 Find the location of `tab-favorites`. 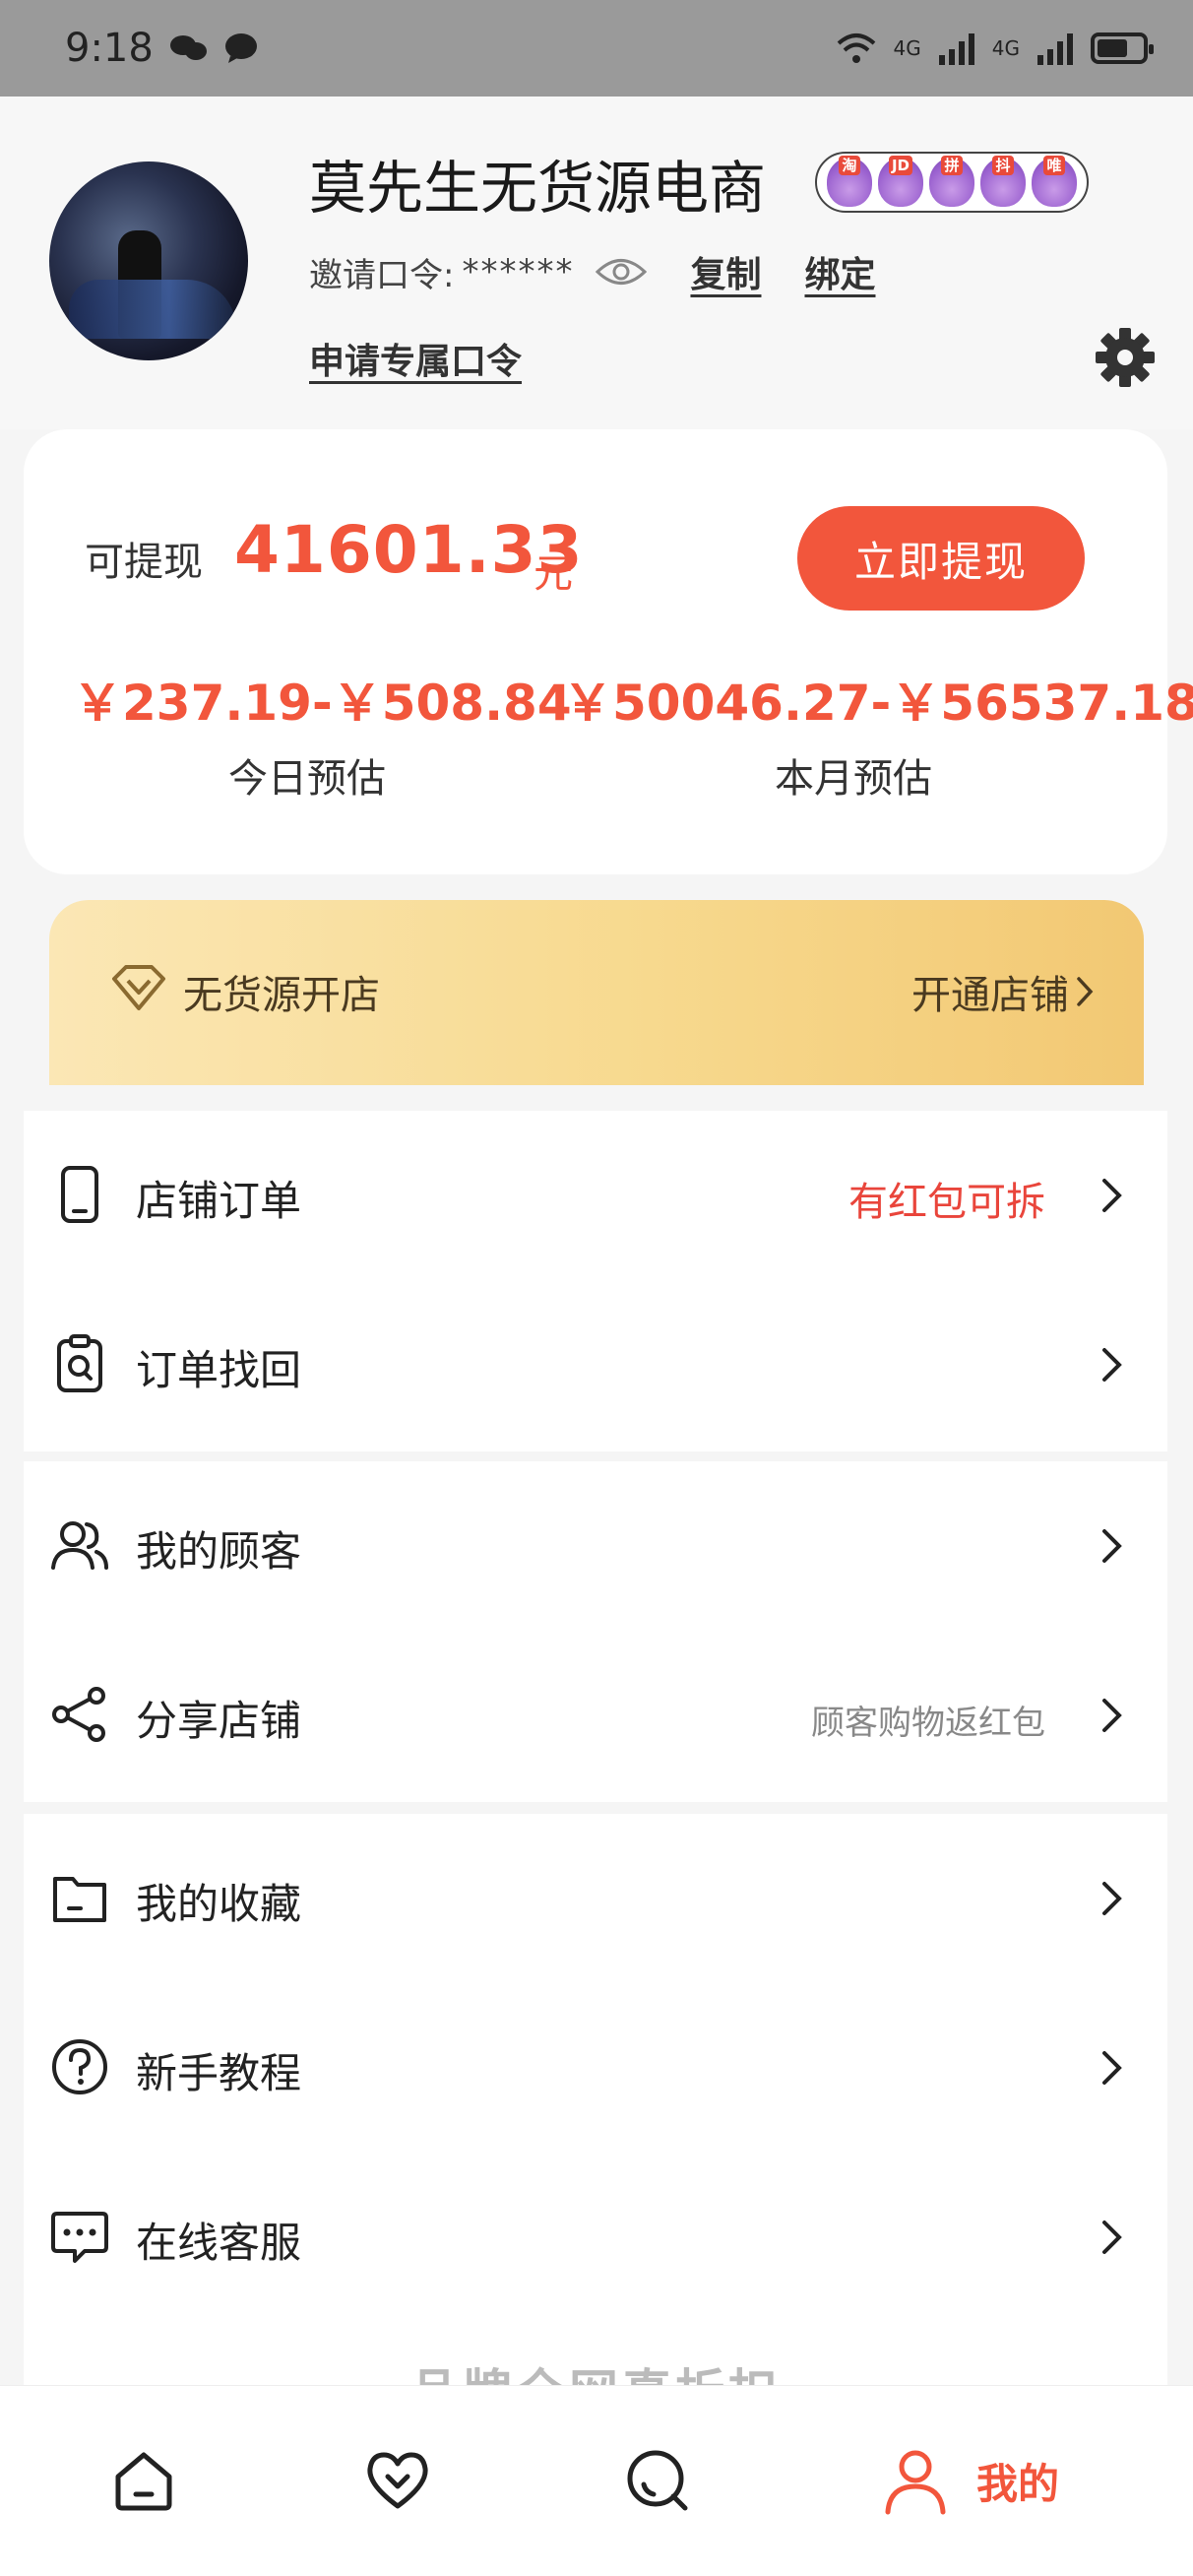

tab-favorites is located at coordinates (397, 2480).